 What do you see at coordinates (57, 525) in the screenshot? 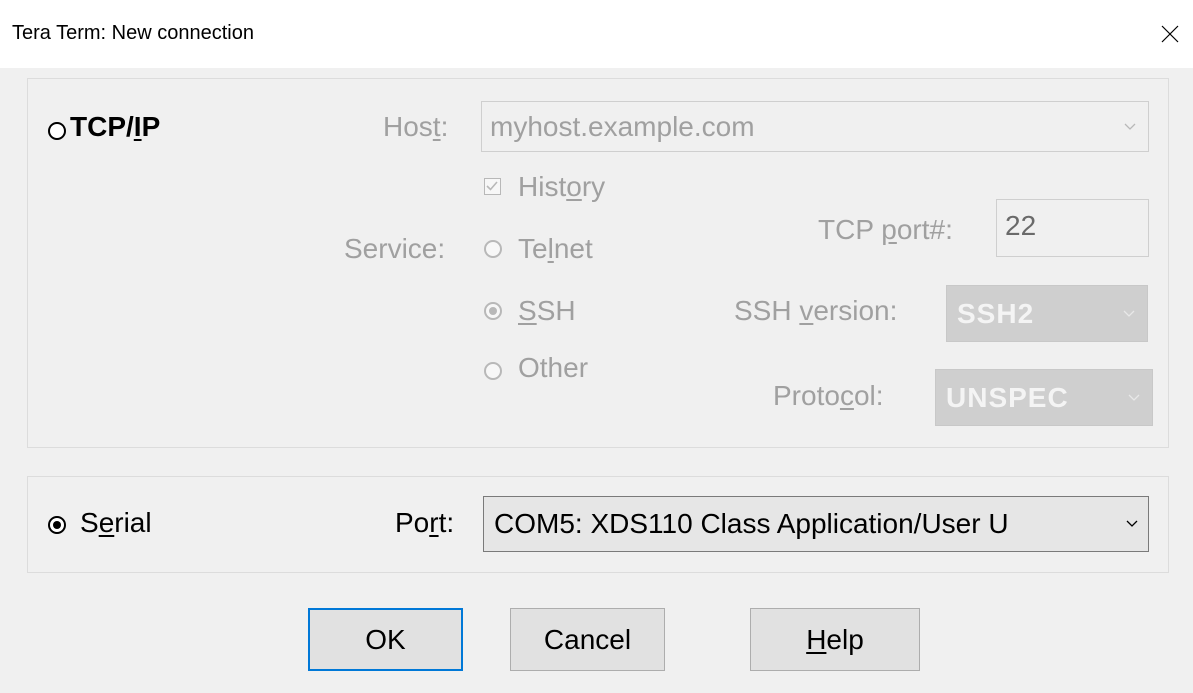
I see `serial-radio` at bounding box center [57, 525].